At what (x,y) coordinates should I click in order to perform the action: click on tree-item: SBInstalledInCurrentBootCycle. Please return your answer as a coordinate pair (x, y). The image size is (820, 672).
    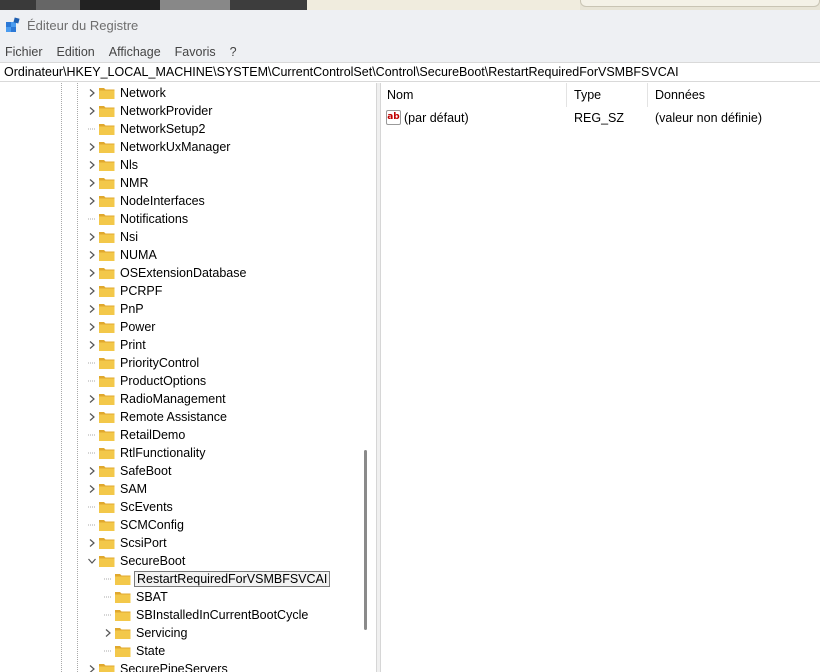
    Looking at the image, I should click on (206, 615).